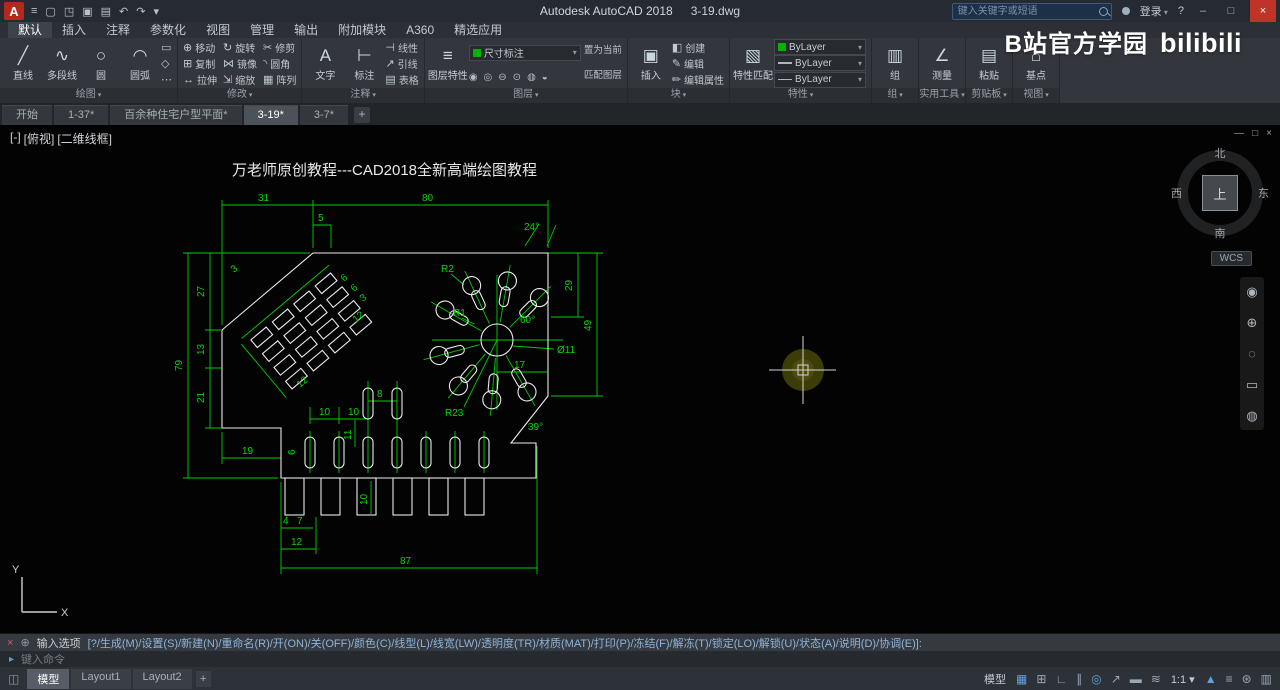 This screenshot has height=690, width=1280. What do you see at coordinates (473, 77) in the screenshot?
I see `layer-tool-icon-0: ◉` at bounding box center [473, 77].